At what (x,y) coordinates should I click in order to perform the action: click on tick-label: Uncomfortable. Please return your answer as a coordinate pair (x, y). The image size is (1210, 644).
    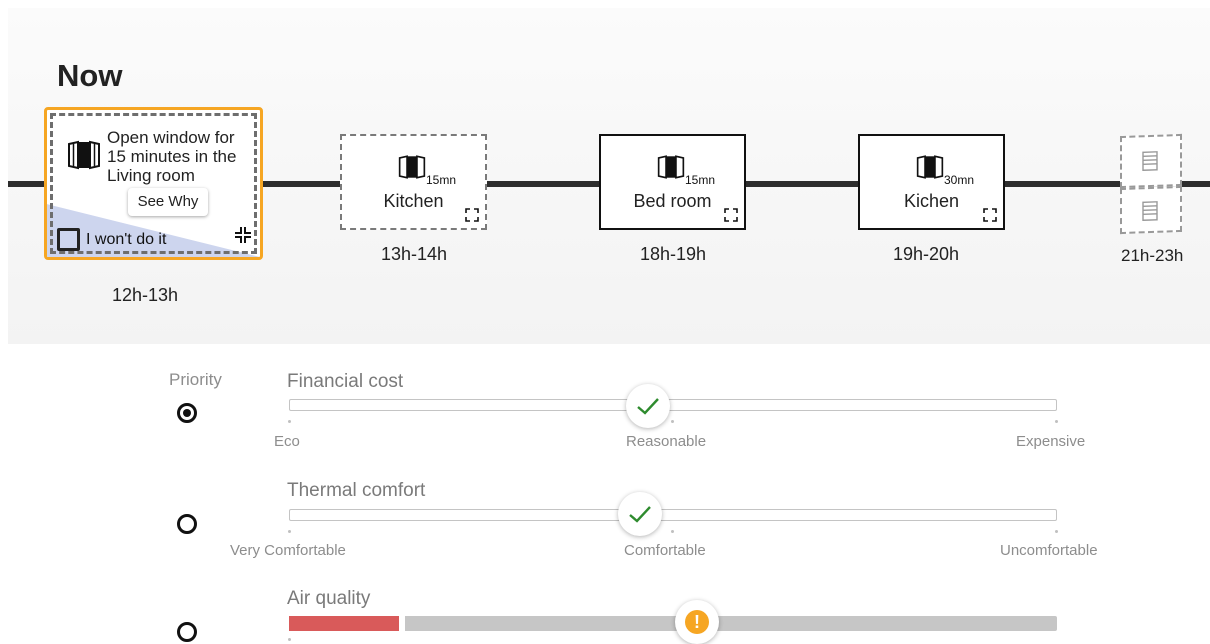
    Looking at the image, I should click on (1049, 550).